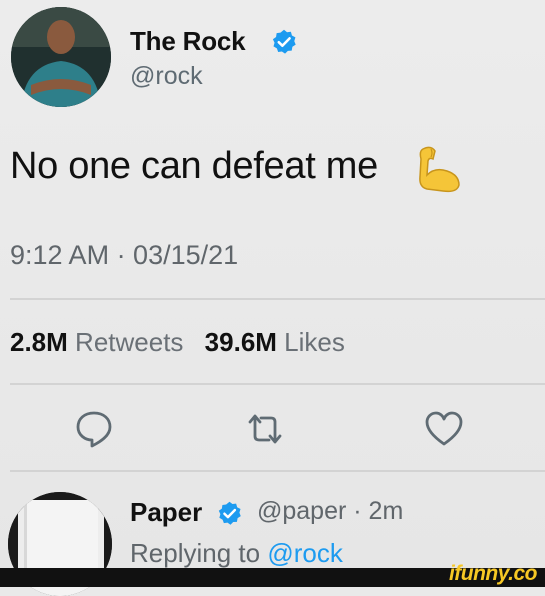 This screenshot has width=545, height=596. What do you see at coordinates (305, 553) in the screenshot?
I see `replying-mention-link: @rock` at bounding box center [305, 553].